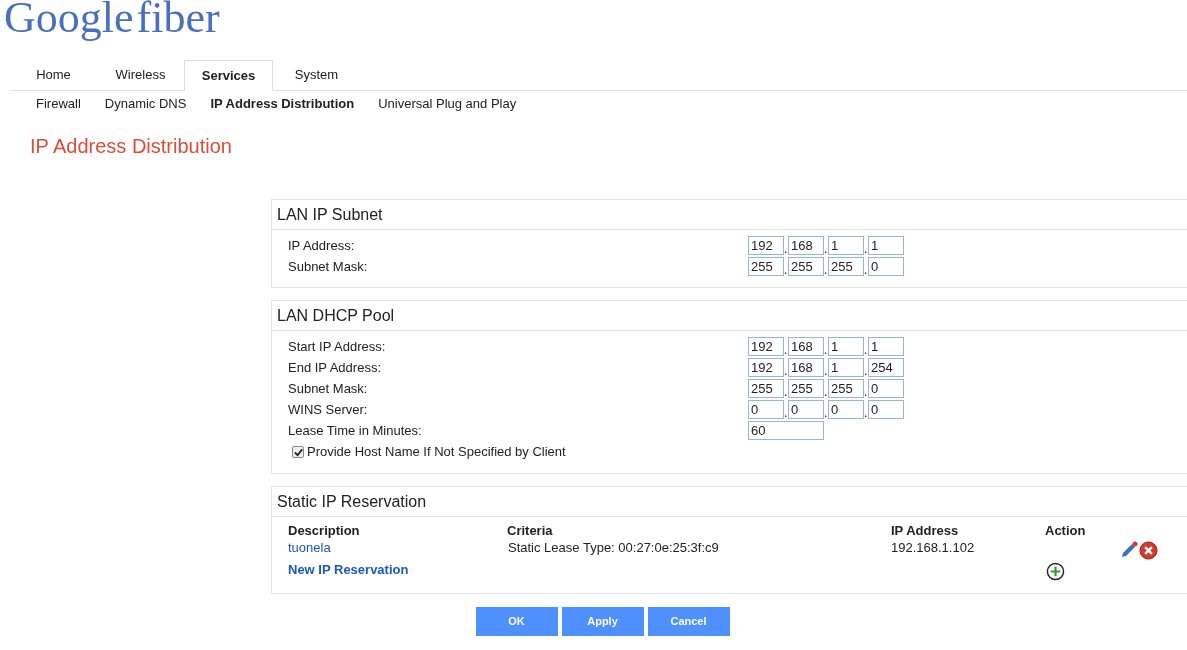 The width and height of the screenshot is (1187, 650). Describe the element at coordinates (309, 548) in the screenshot. I see `description-link: tuonela` at that location.